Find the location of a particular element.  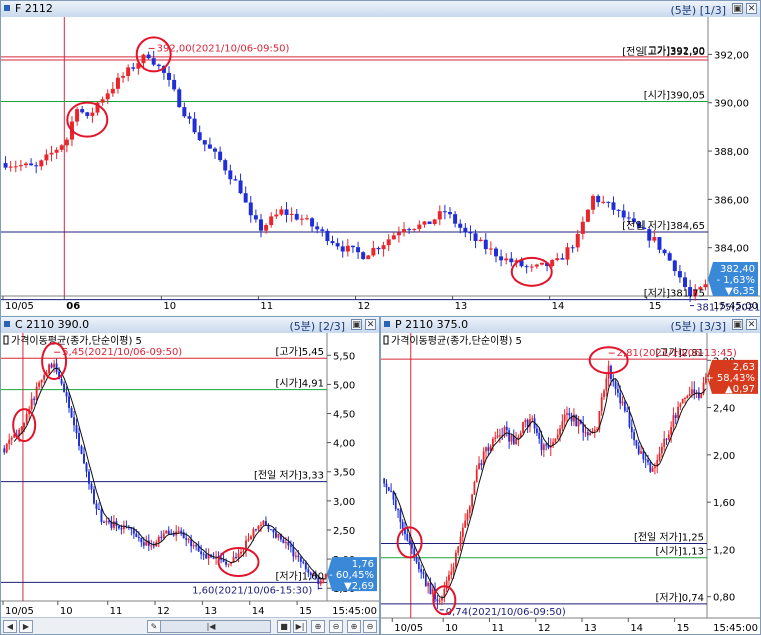

chart-titlebar: P 2110 375.0 (5분) [3/3] ▣ ✕ is located at coordinates (570, 325).